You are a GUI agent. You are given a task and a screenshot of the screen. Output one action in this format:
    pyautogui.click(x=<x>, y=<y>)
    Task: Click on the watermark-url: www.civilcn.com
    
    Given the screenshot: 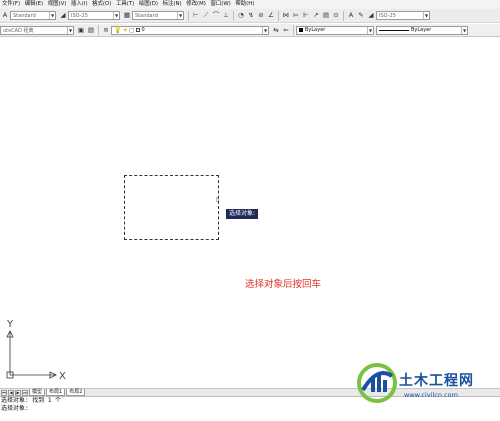 What is the action you would take?
    pyautogui.click(x=431, y=395)
    